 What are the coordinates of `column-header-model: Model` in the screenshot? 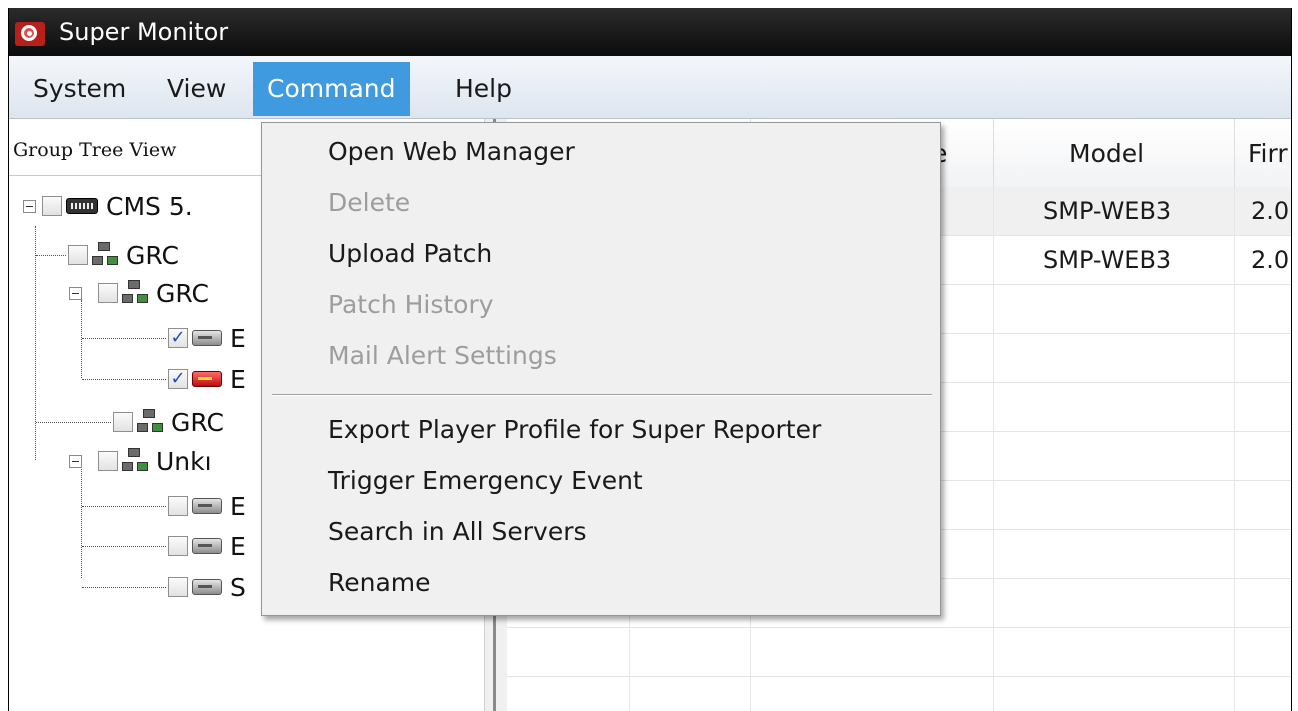 It's located at (1106, 153).